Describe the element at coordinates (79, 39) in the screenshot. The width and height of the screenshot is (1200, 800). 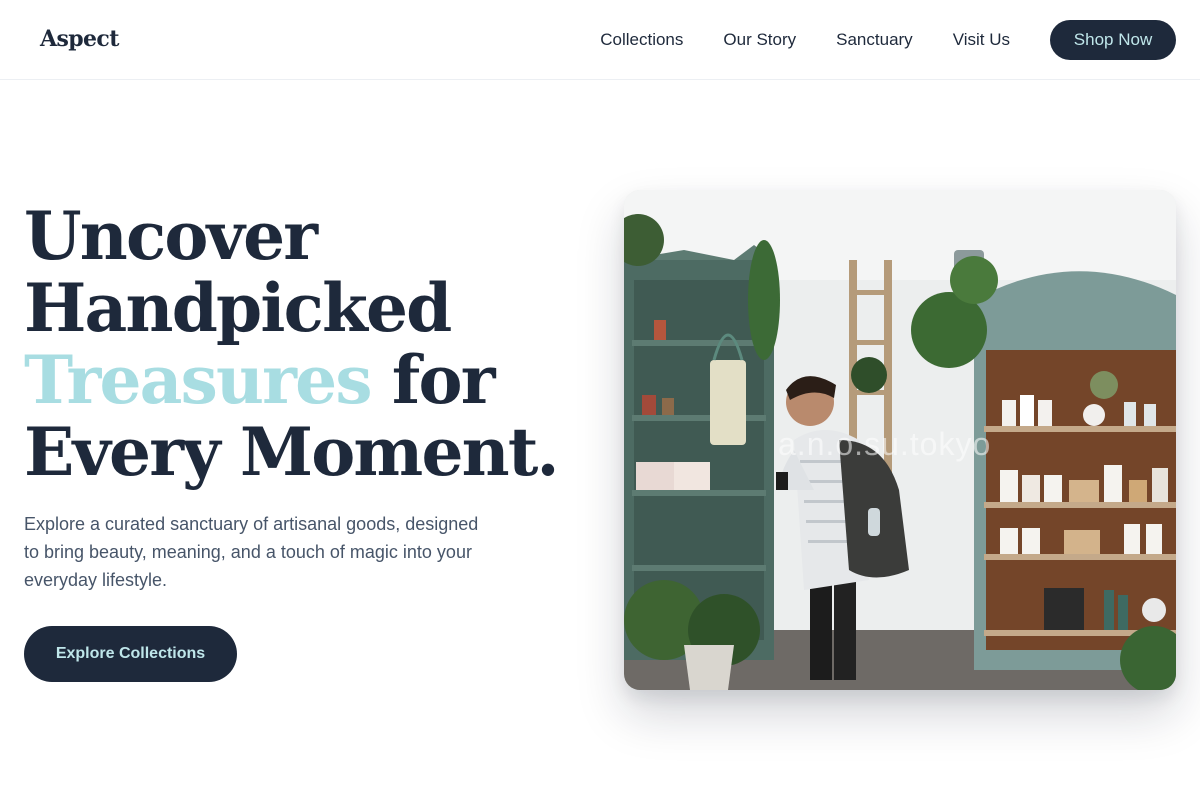
I see `brand-logo: Aspect` at that location.